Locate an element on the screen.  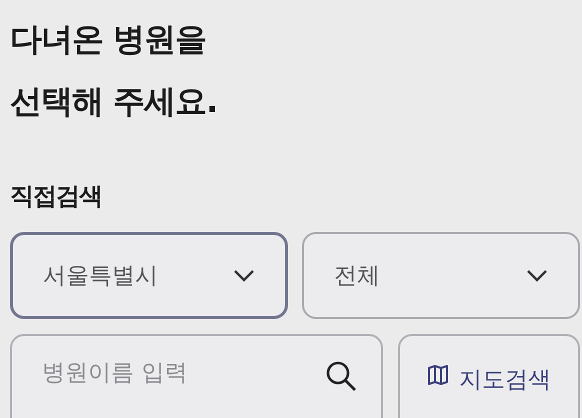
map-search-button: 지도검색 is located at coordinates (489, 376).